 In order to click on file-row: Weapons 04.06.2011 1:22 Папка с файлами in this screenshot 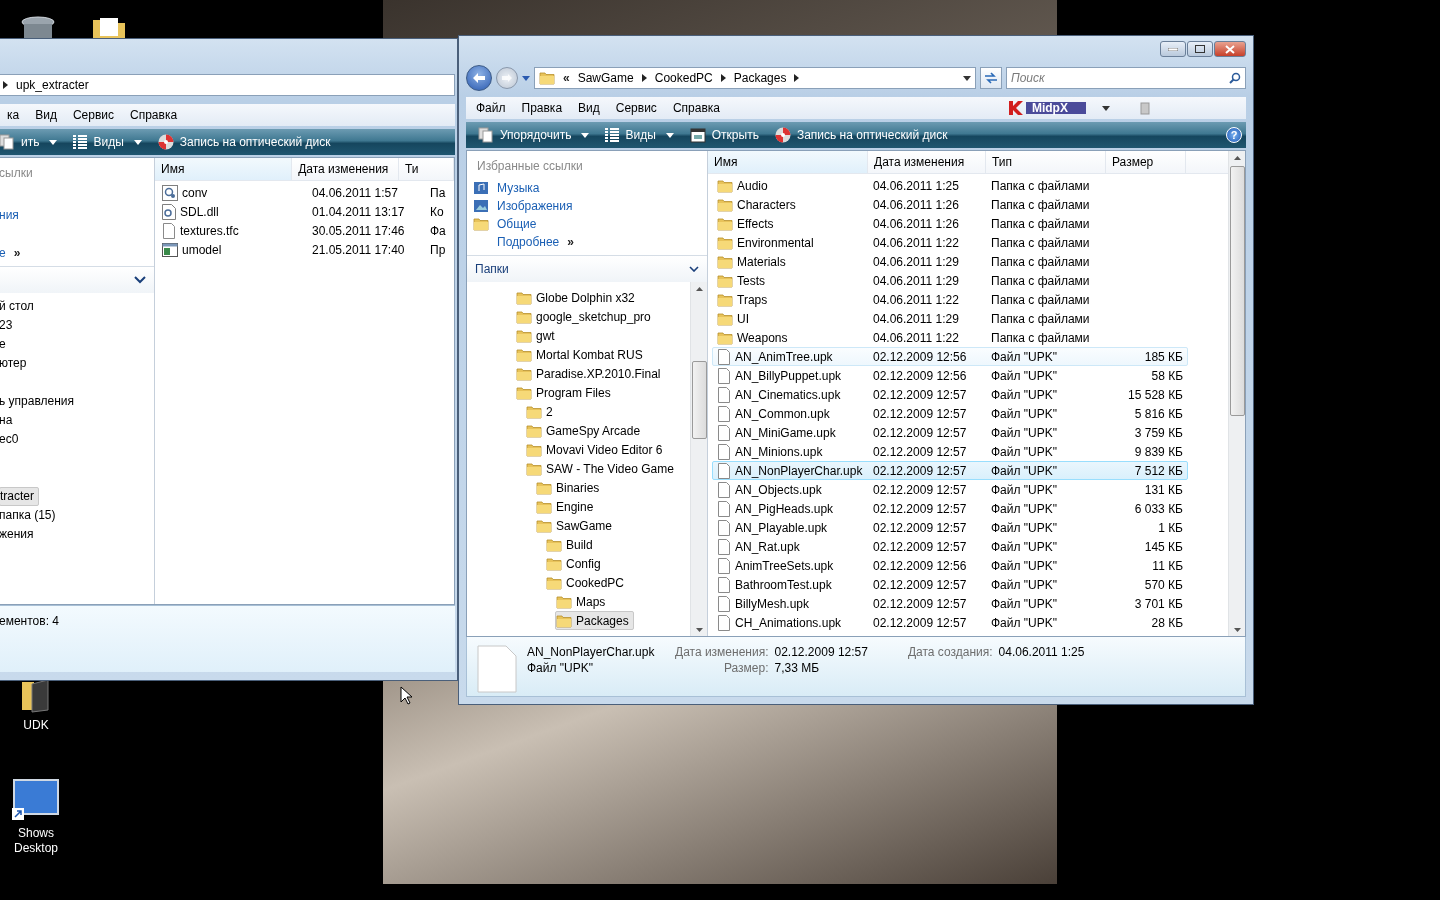, I will do `click(950, 337)`.